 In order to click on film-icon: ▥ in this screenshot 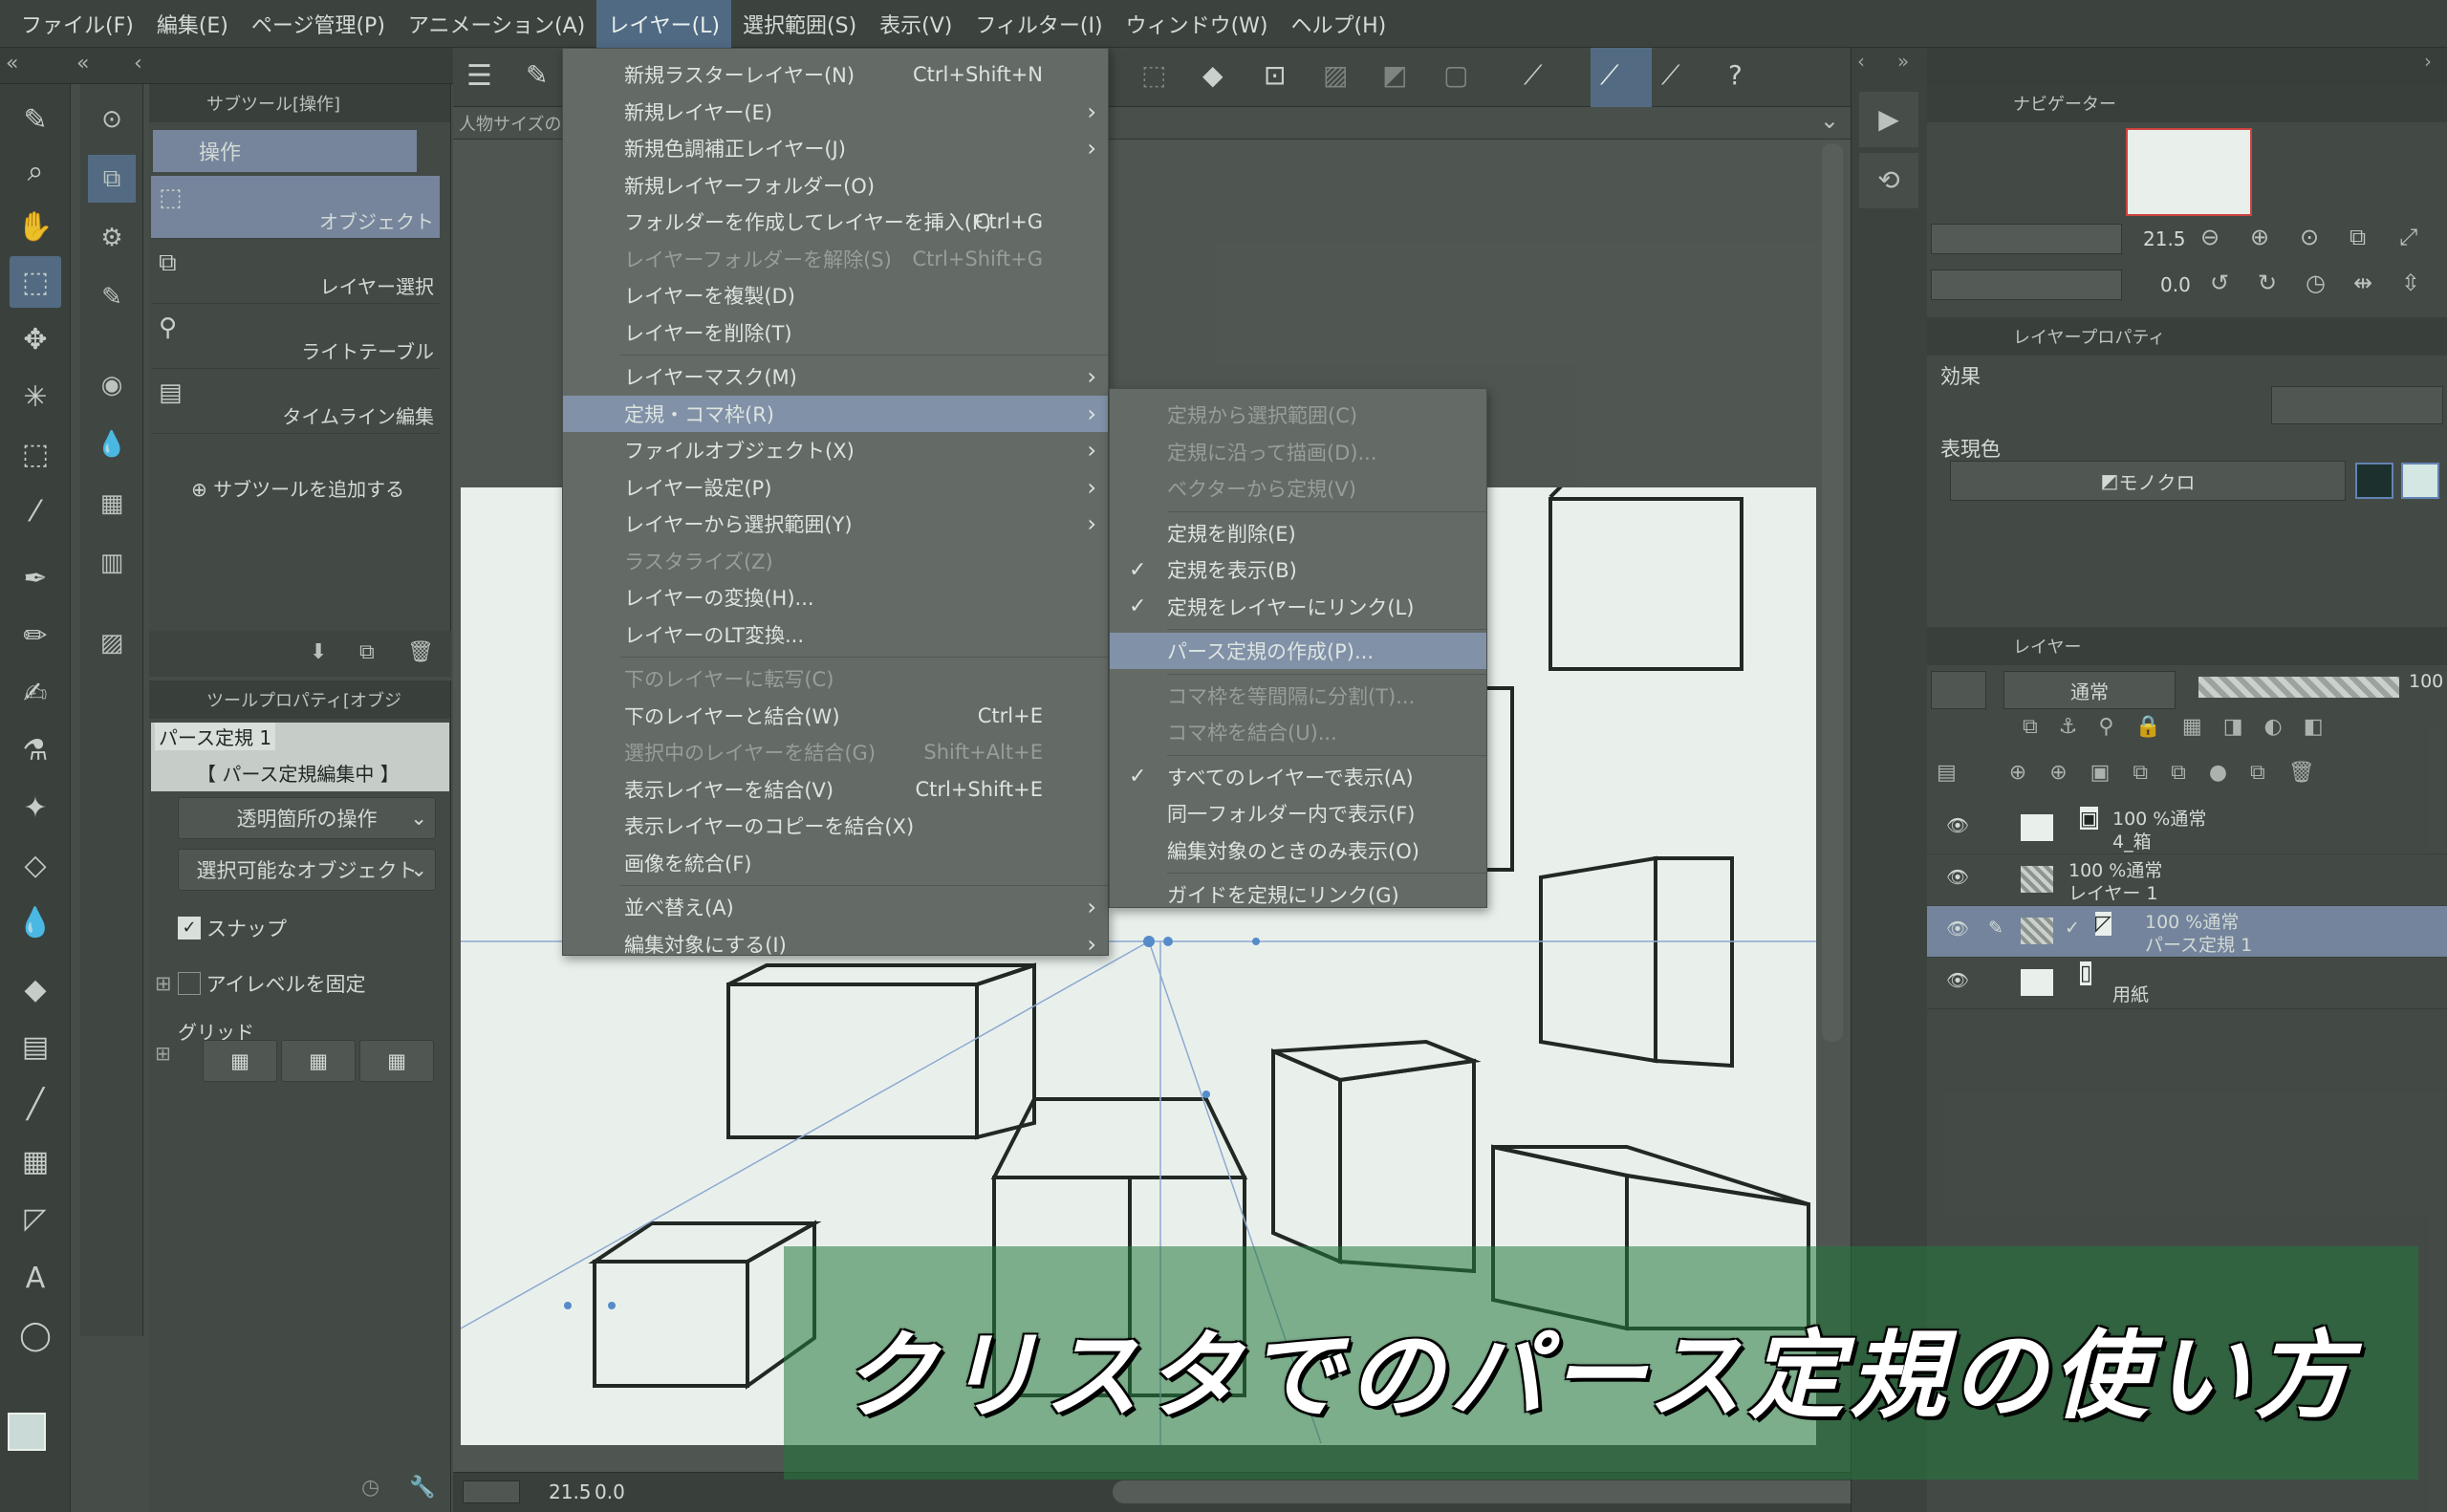, I will do `click(112, 563)`.